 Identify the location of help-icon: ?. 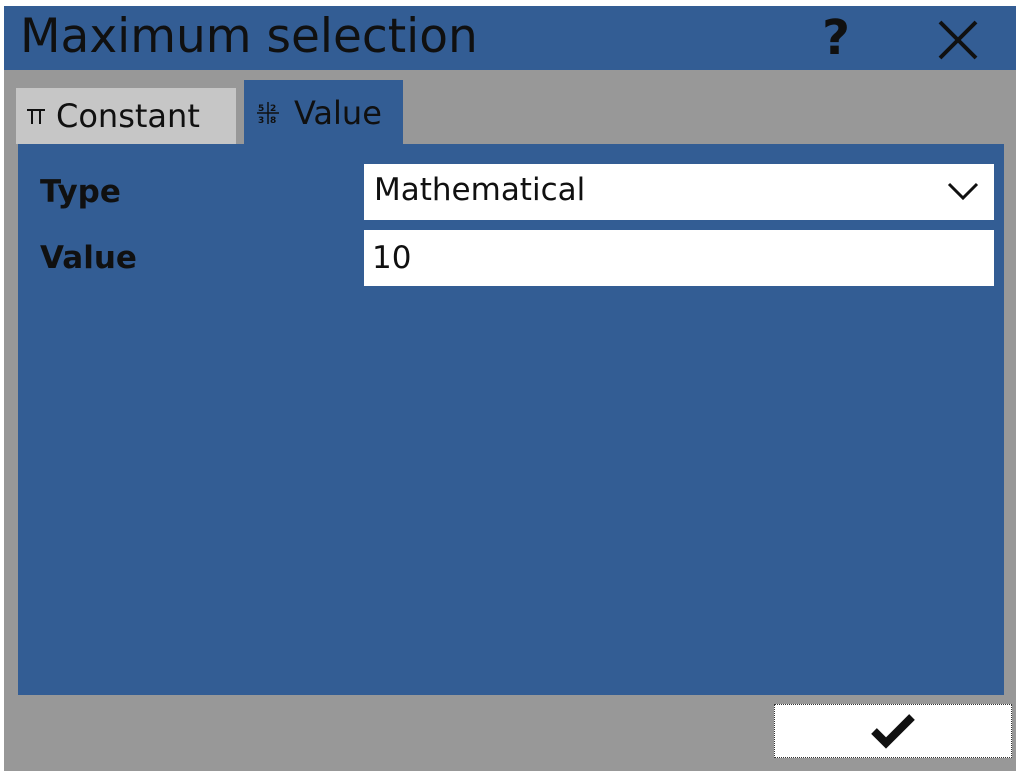
(836, 38).